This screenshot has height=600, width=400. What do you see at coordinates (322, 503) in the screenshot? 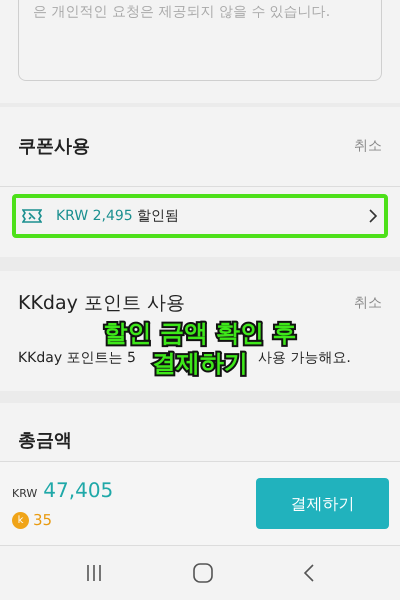
I see `pay-button: 결제하기` at bounding box center [322, 503].